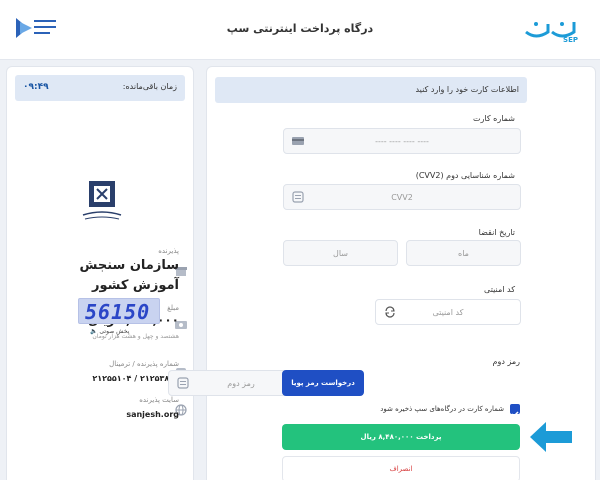 The height and width of the screenshot is (480, 600). I want to click on pin-placeholder: رمز دوم, so click(241, 383).